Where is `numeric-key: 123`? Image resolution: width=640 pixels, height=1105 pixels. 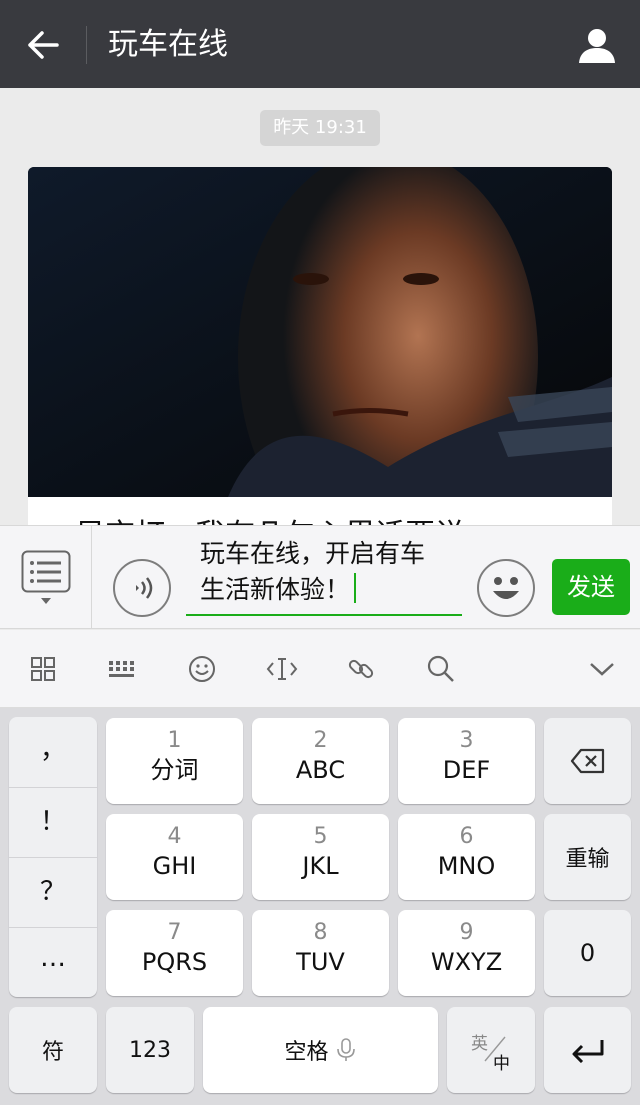 numeric-key: 123 is located at coordinates (150, 1050).